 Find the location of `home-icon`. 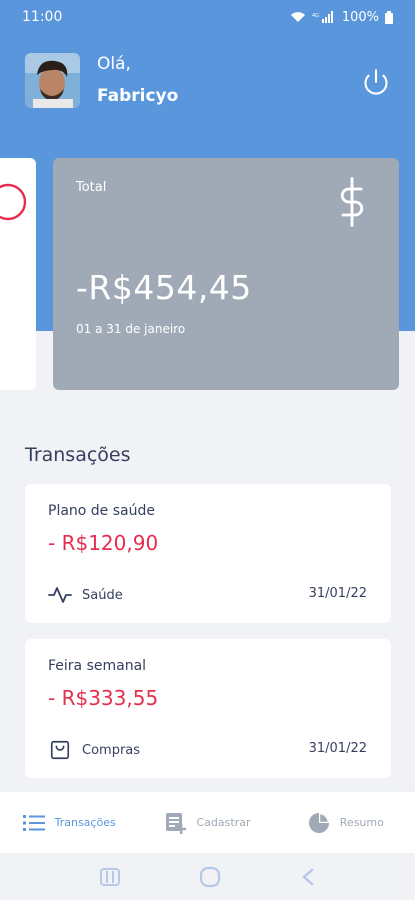

home-icon is located at coordinates (210, 877).